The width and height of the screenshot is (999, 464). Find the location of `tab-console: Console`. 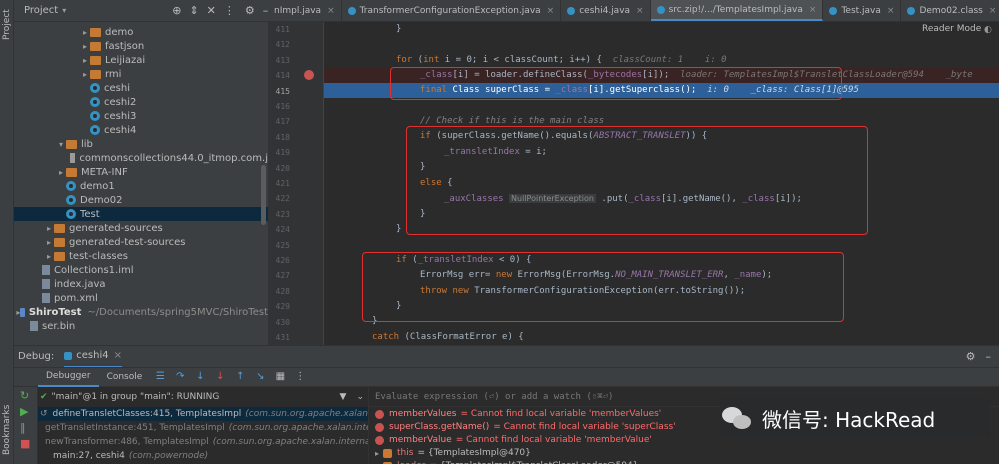

tab-console: Console is located at coordinates (125, 377).